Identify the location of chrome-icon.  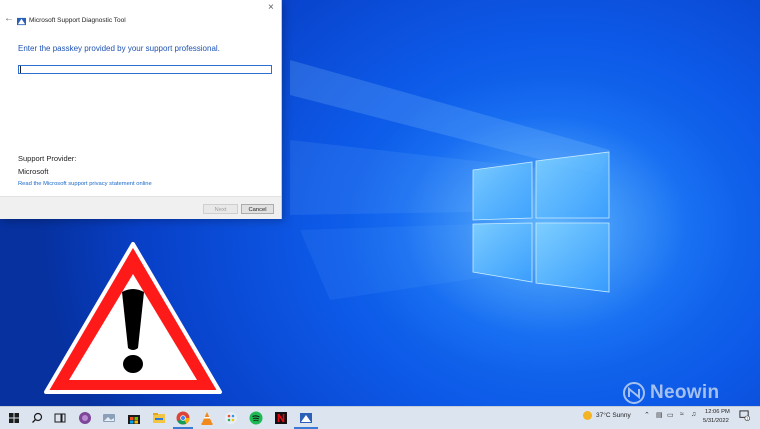
(183, 418).